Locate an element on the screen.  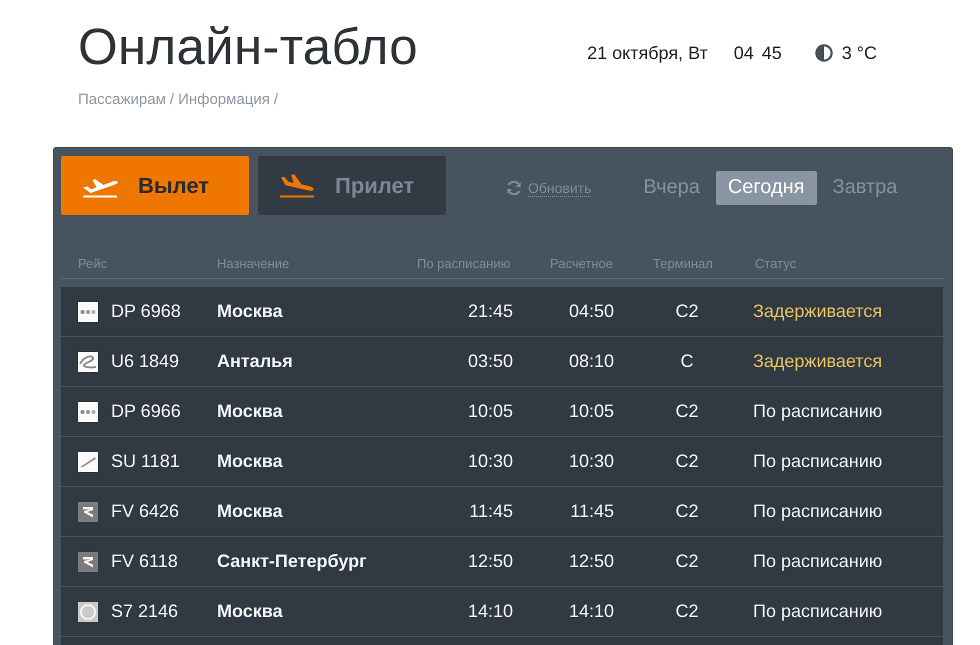
flight-number: FV 6426 is located at coordinates (145, 511).